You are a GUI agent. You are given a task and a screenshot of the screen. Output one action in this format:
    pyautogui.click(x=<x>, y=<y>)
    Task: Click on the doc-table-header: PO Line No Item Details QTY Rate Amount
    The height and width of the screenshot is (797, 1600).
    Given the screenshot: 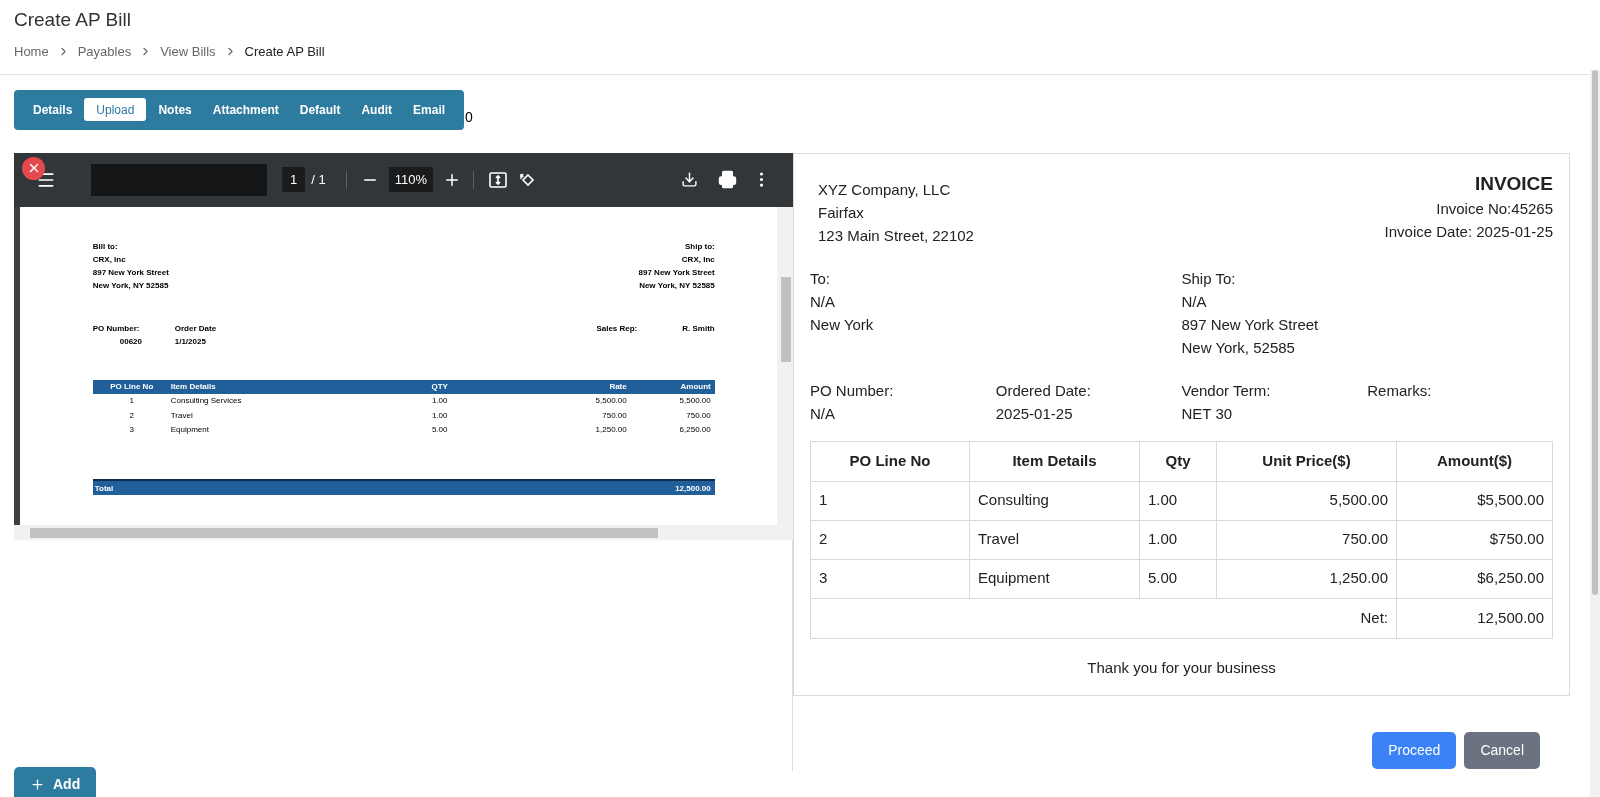 What is the action you would take?
    pyautogui.click(x=403, y=386)
    